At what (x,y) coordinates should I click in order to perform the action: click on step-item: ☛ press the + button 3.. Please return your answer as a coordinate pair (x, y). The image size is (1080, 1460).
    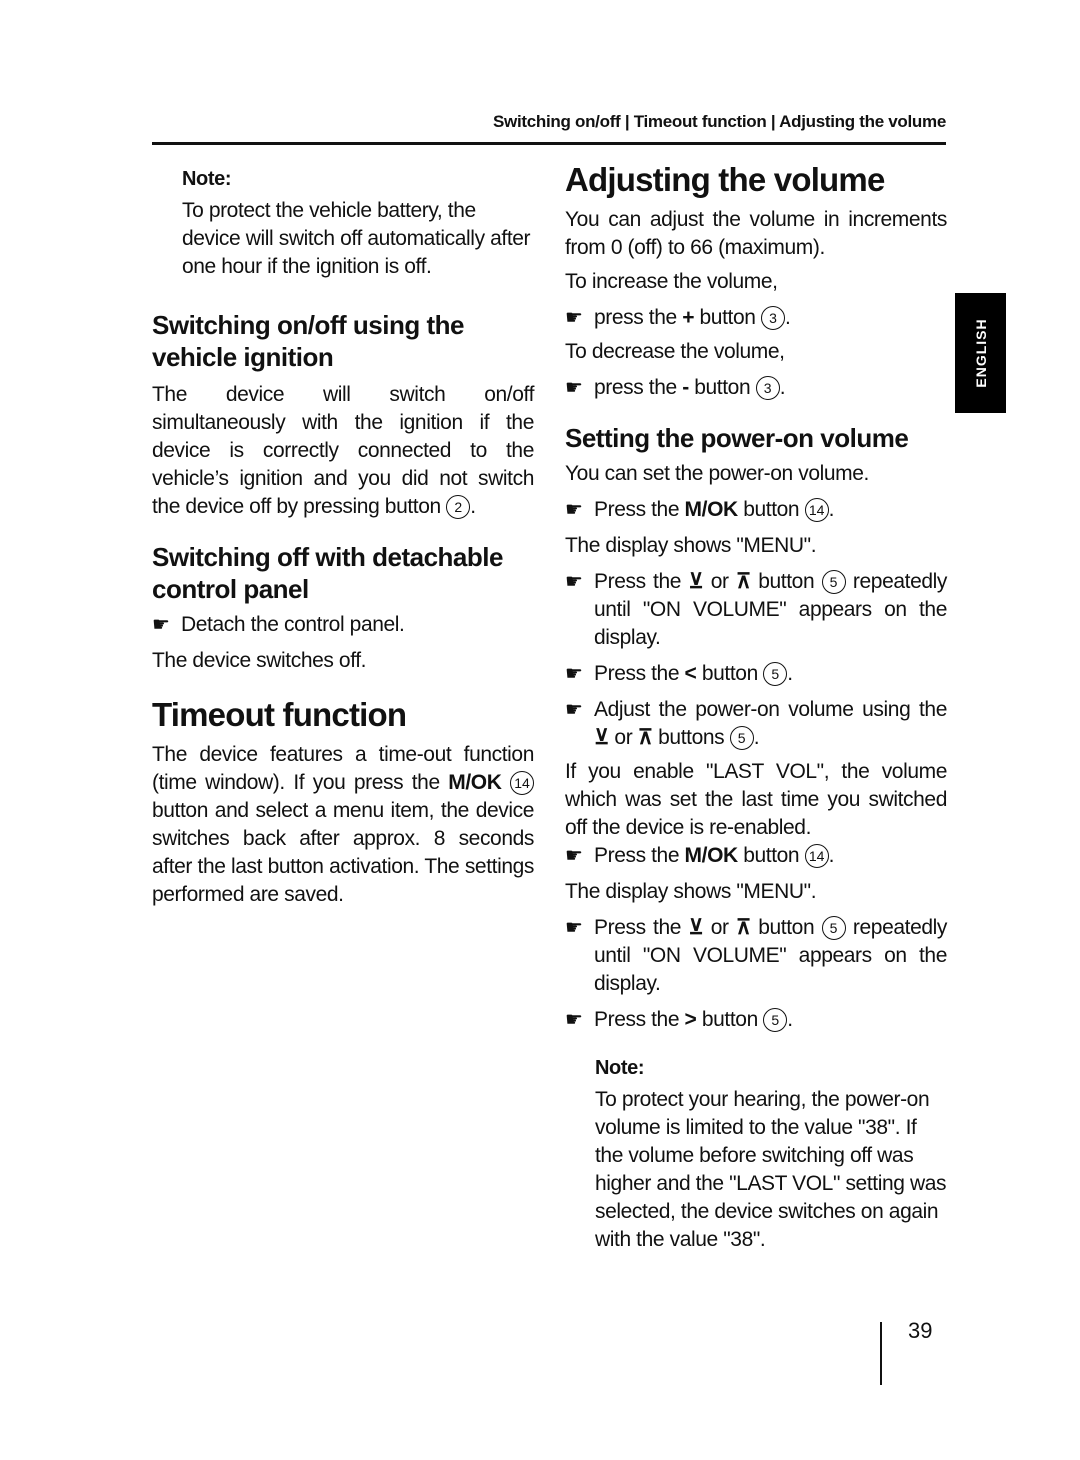
    Looking at the image, I should click on (756, 318).